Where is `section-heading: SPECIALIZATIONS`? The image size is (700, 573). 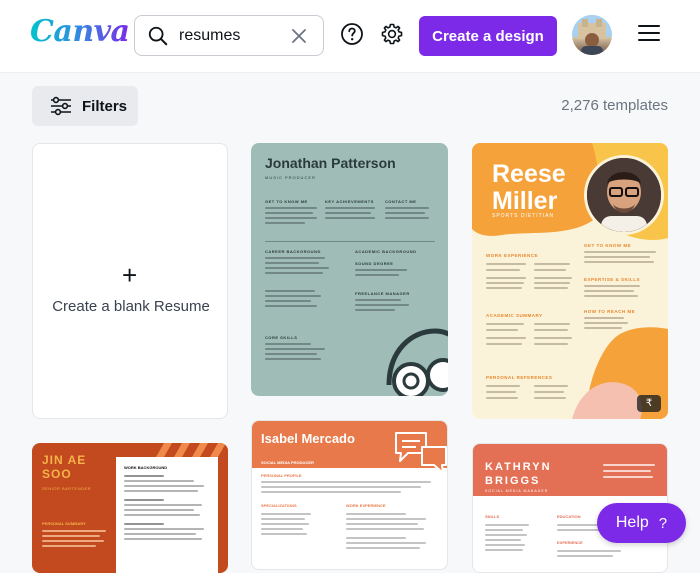
section-heading: SPECIALIZATIONS is located at coordinates (279, 505).